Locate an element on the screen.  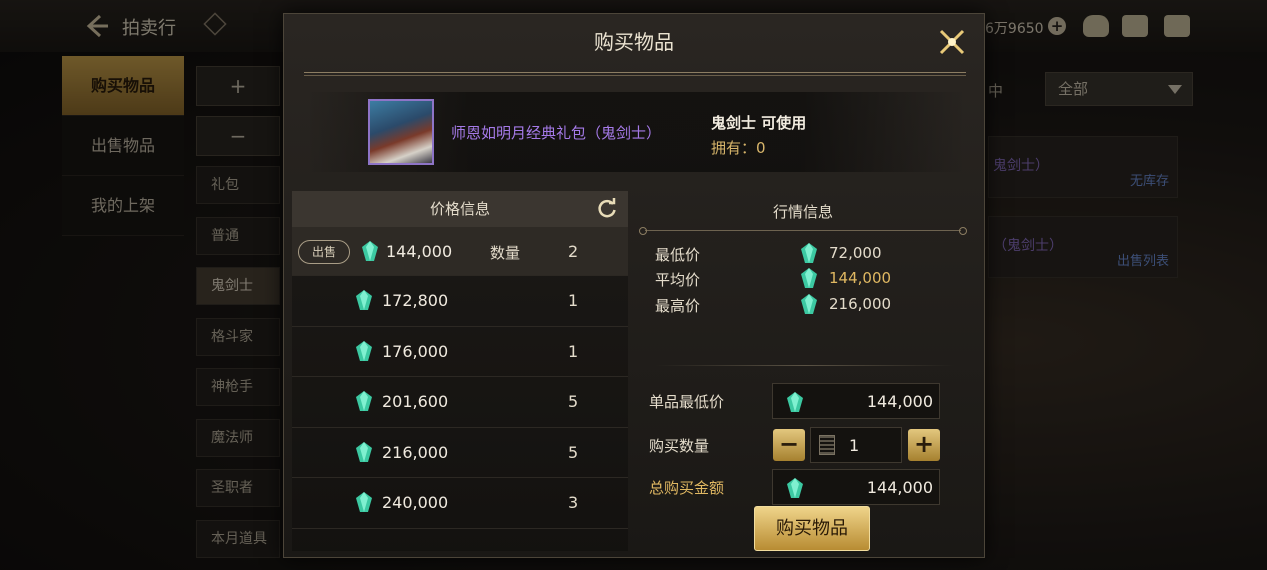
quantity-value: 1 is located at coordinates (854, 445).